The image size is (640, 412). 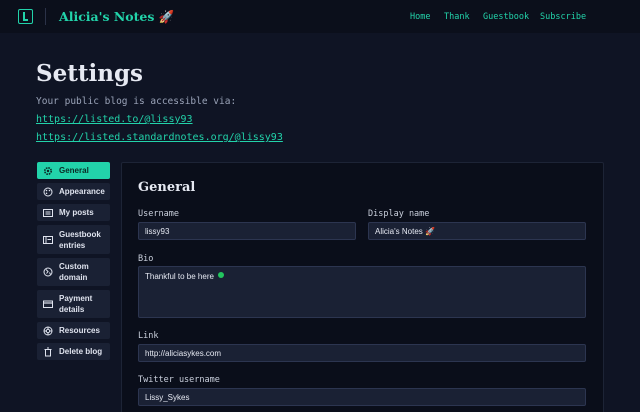 What do you see at coordinates (148, 336) in the screenshot?
I see `link-label: Link` at bounding box center [148, 336].